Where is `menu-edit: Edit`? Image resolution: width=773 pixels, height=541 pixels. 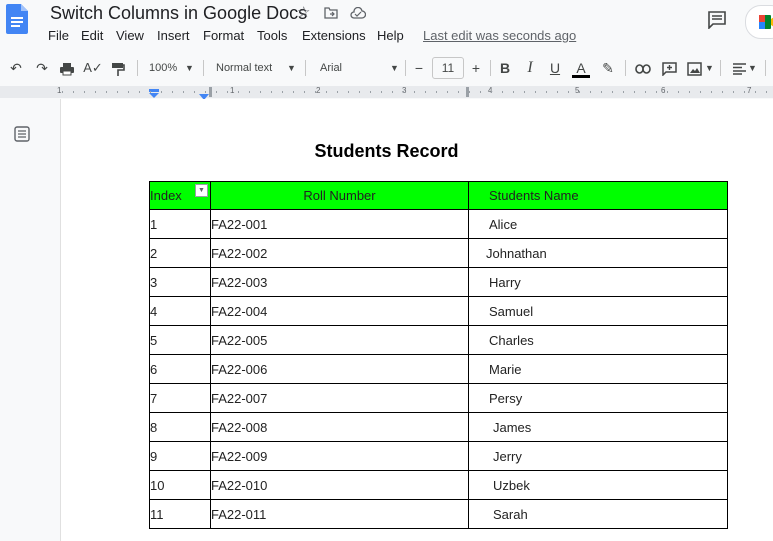 menu-edit: Edit is located at coordinates (92, 35).